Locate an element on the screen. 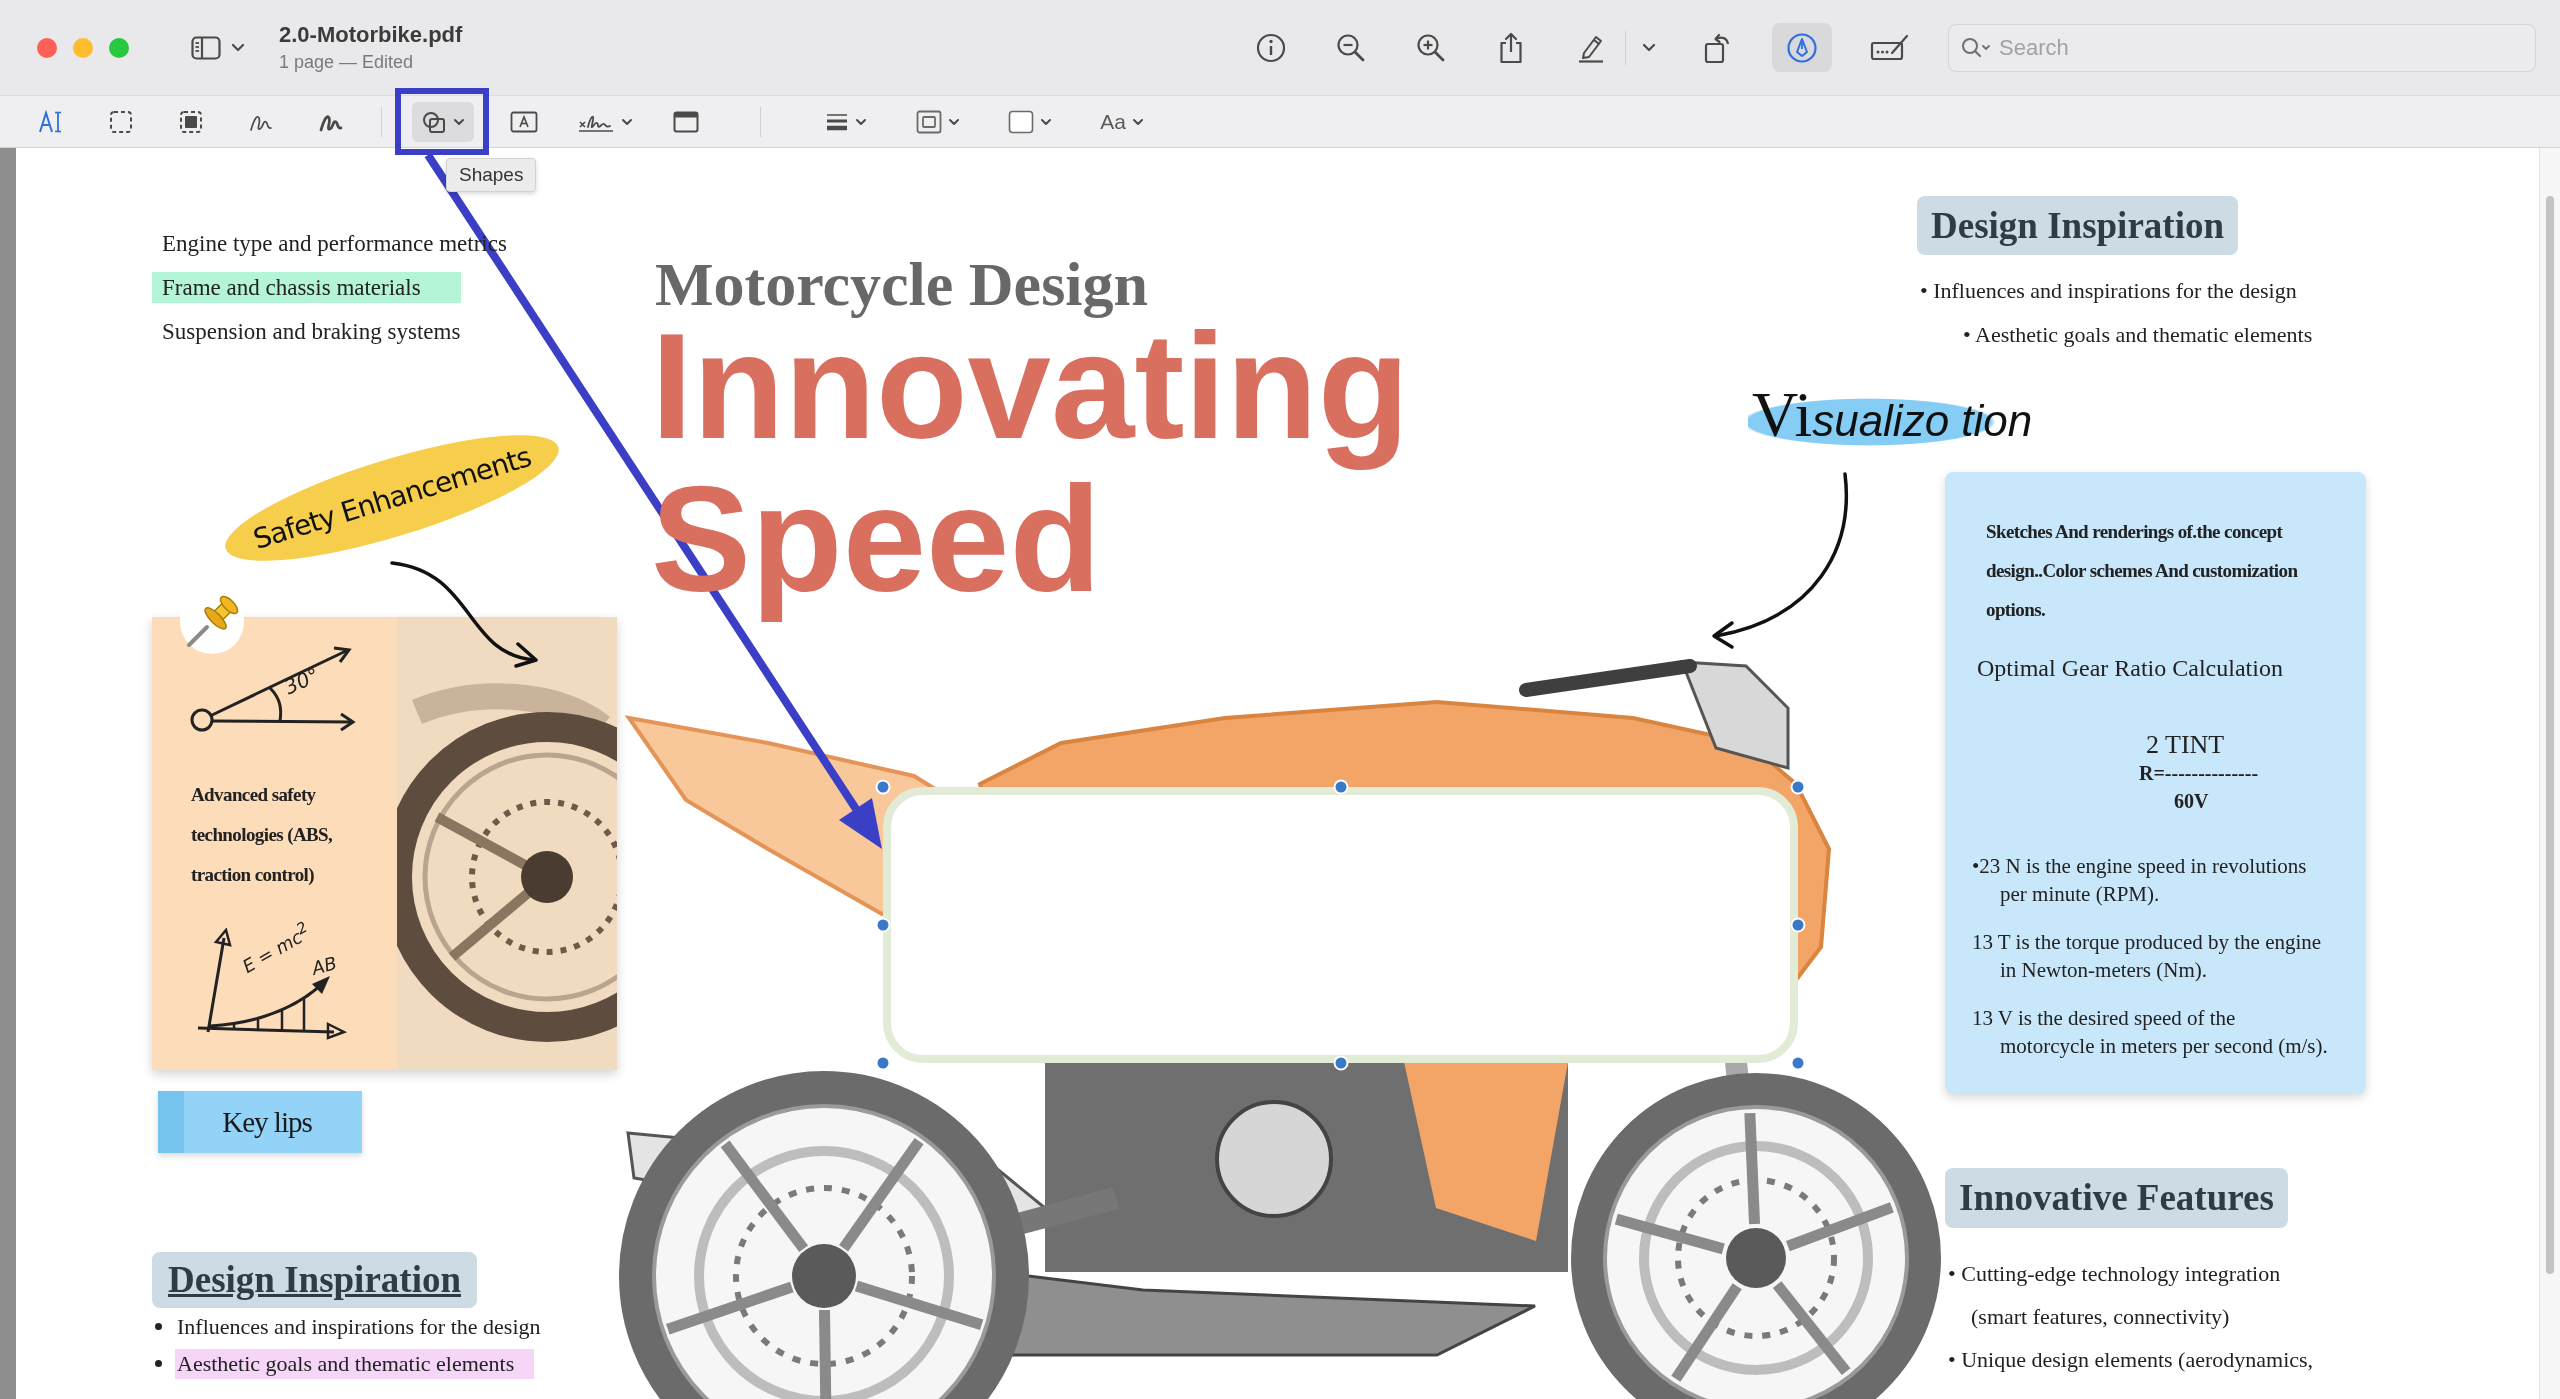  shapes-button is located at coordinates (443, 121).